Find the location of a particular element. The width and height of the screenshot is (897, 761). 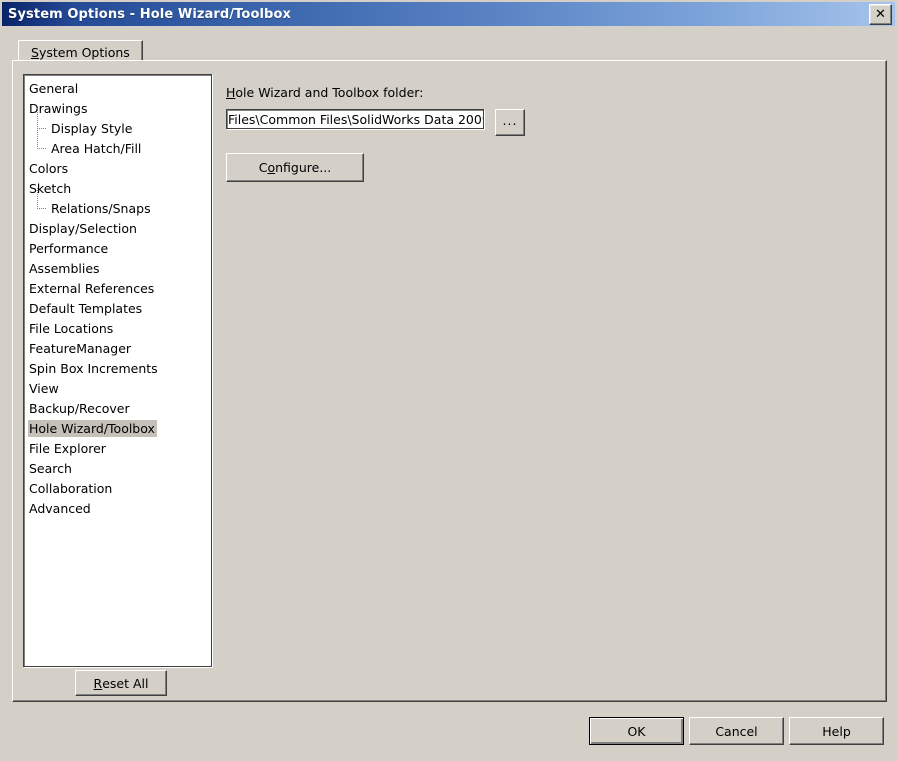

sidebar-item-label: Performance is located at coordinates (69, 248).